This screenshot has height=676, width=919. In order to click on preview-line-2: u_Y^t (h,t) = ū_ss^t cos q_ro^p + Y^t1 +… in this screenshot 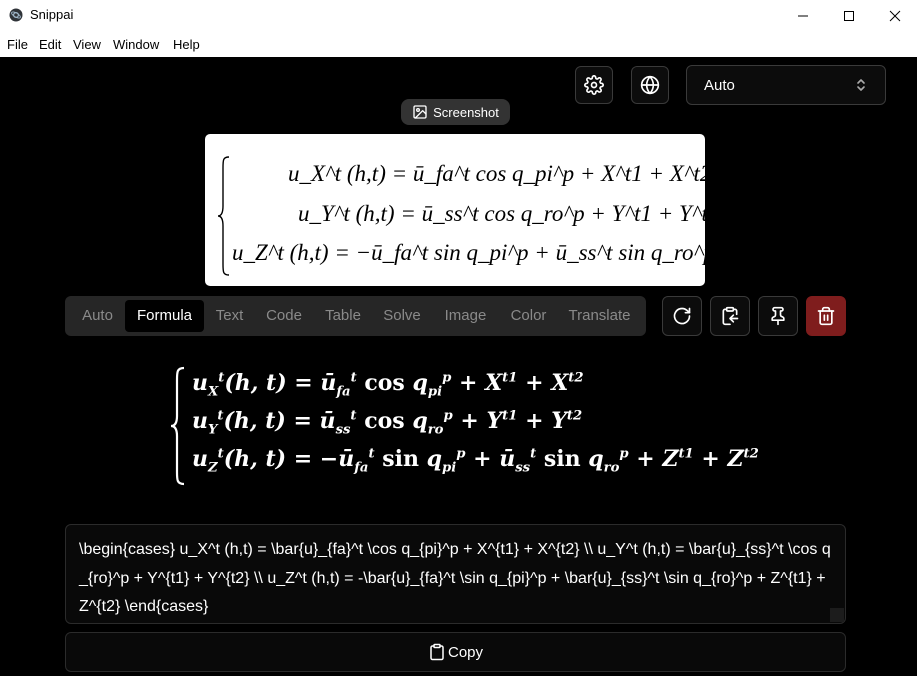, I will do `click(501, 213)`.